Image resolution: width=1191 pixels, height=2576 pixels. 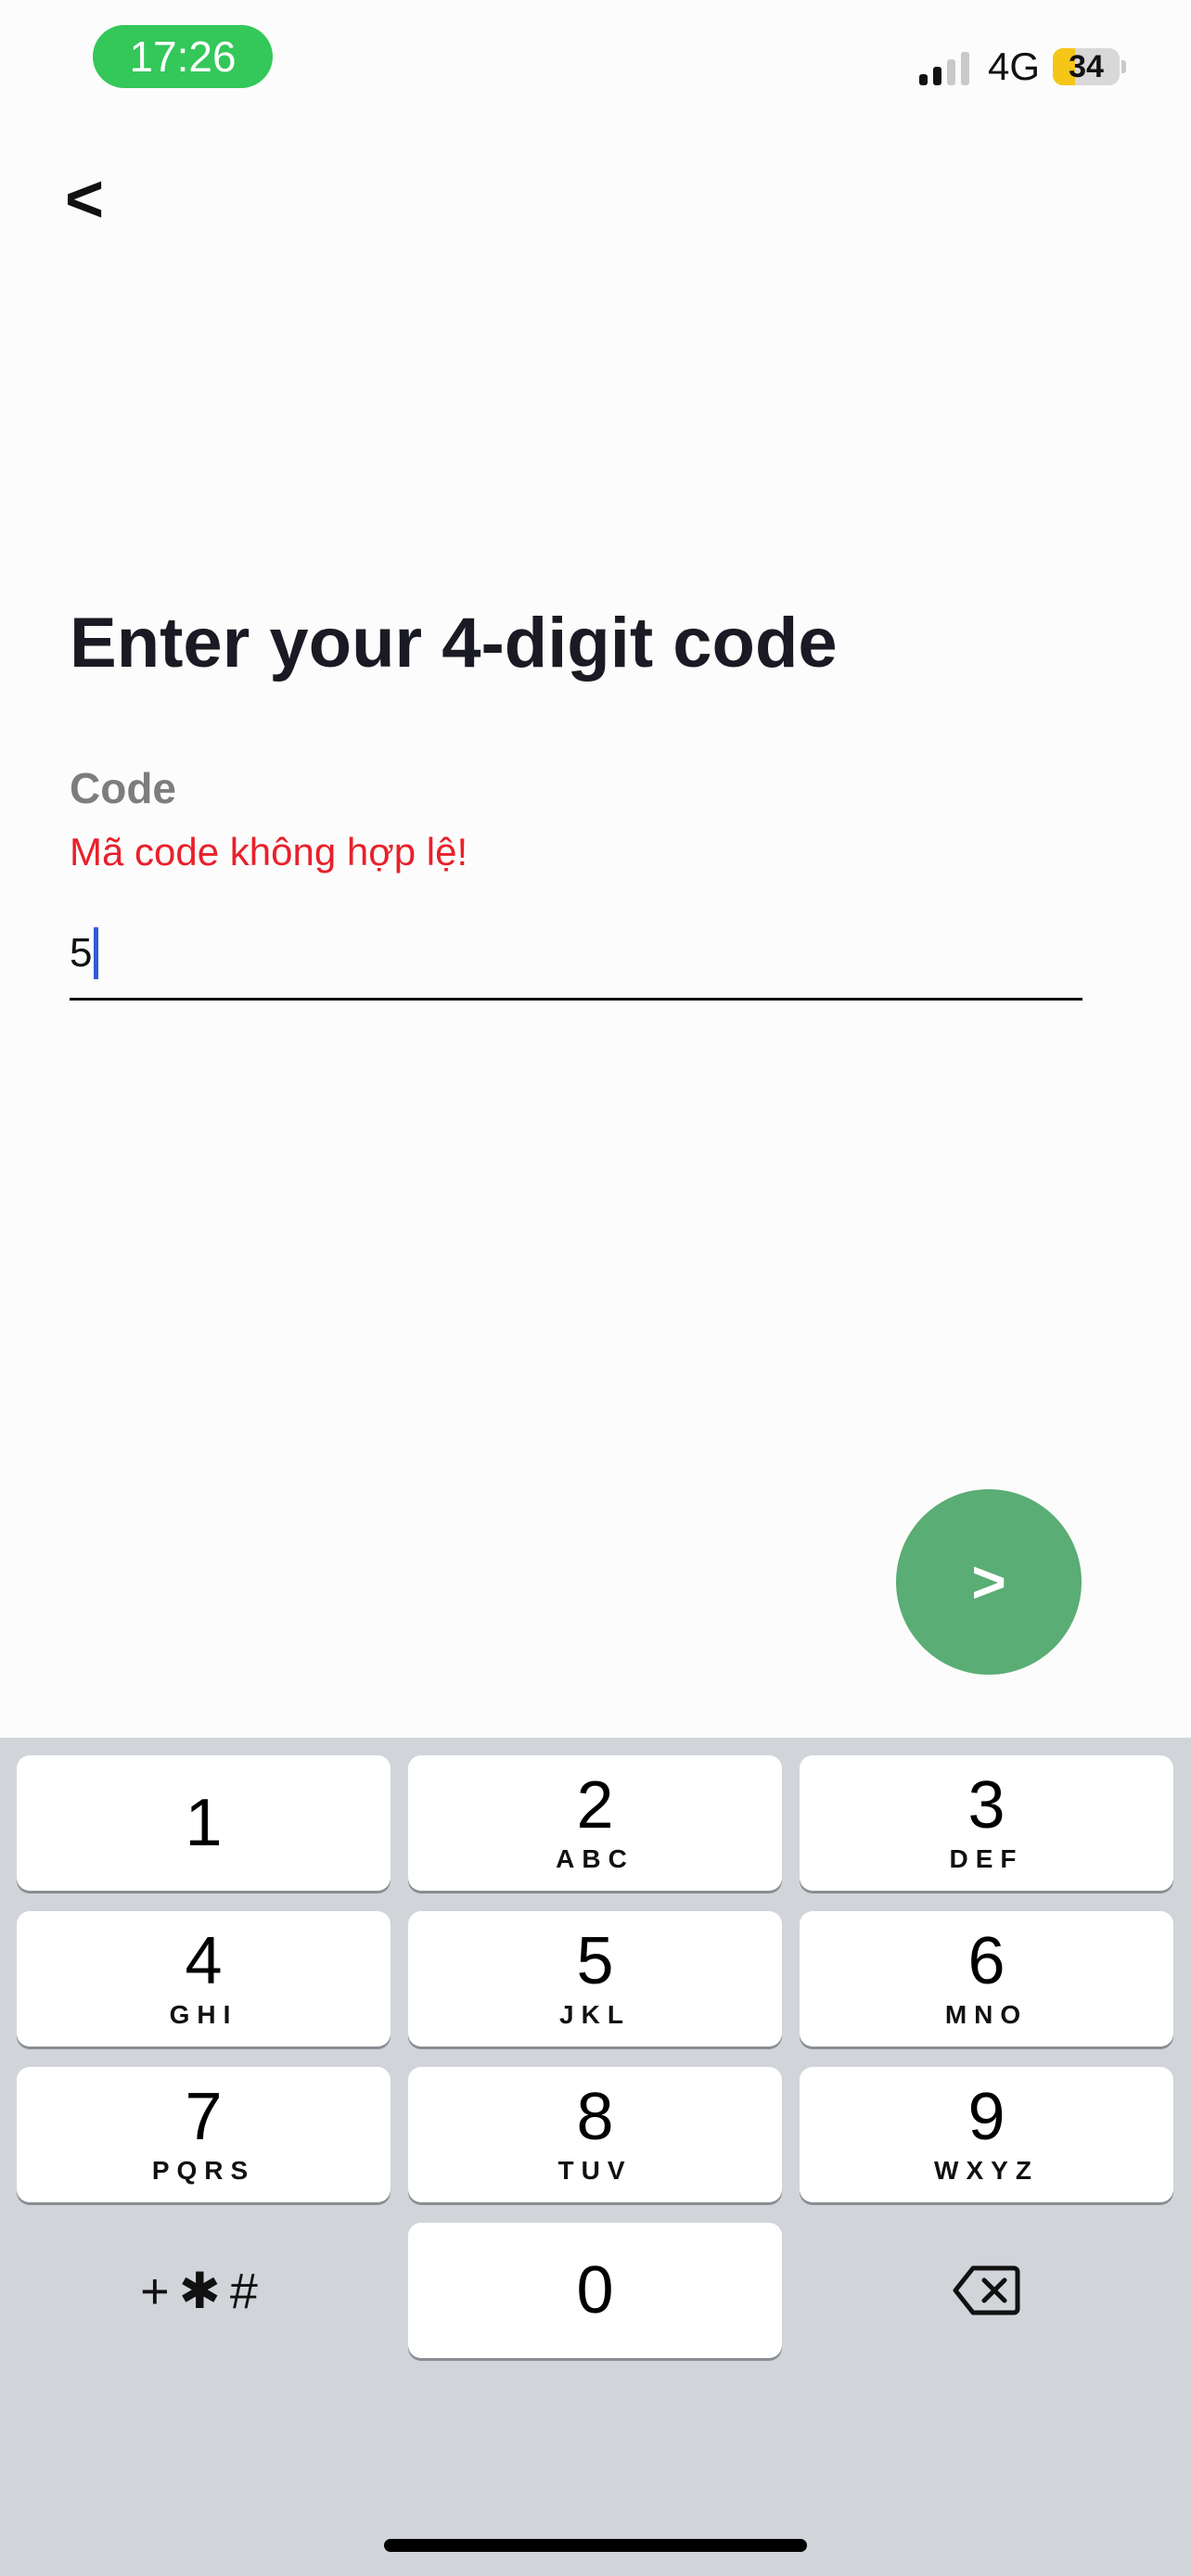 I want to click on key-digit: 7, so click(x=204, y=2117).